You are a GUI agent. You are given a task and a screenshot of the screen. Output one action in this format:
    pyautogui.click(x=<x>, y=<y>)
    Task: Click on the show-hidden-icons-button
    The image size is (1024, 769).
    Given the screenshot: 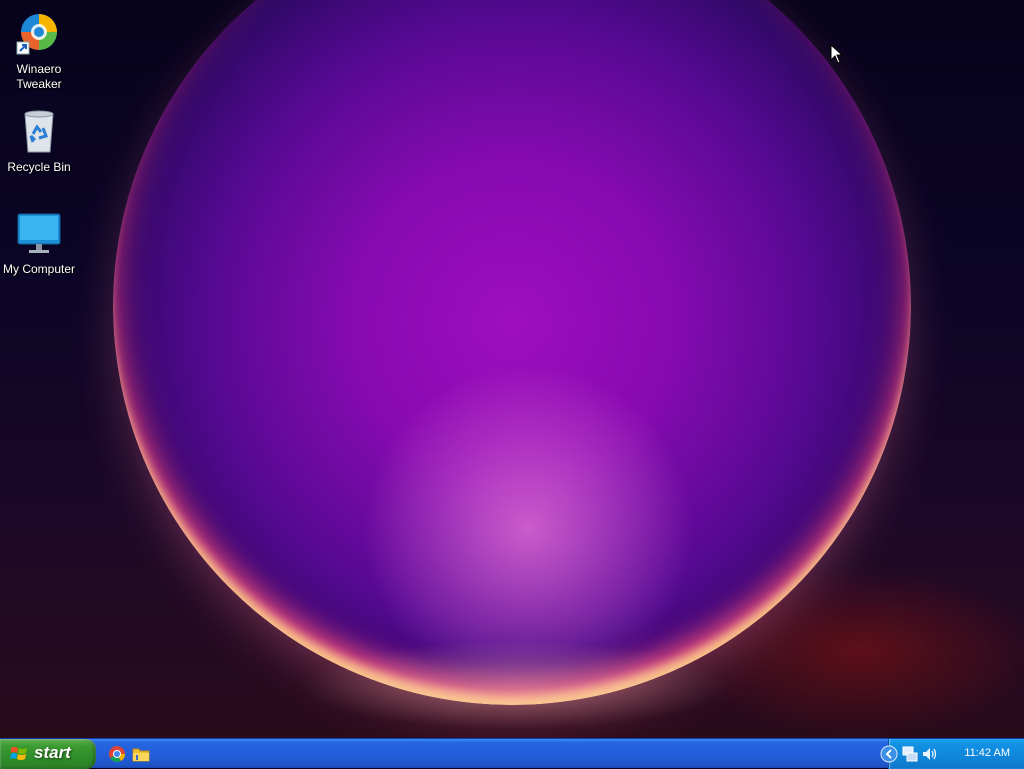 What is the action you would take?
    pyautogui.click(x=889, y=754)
    